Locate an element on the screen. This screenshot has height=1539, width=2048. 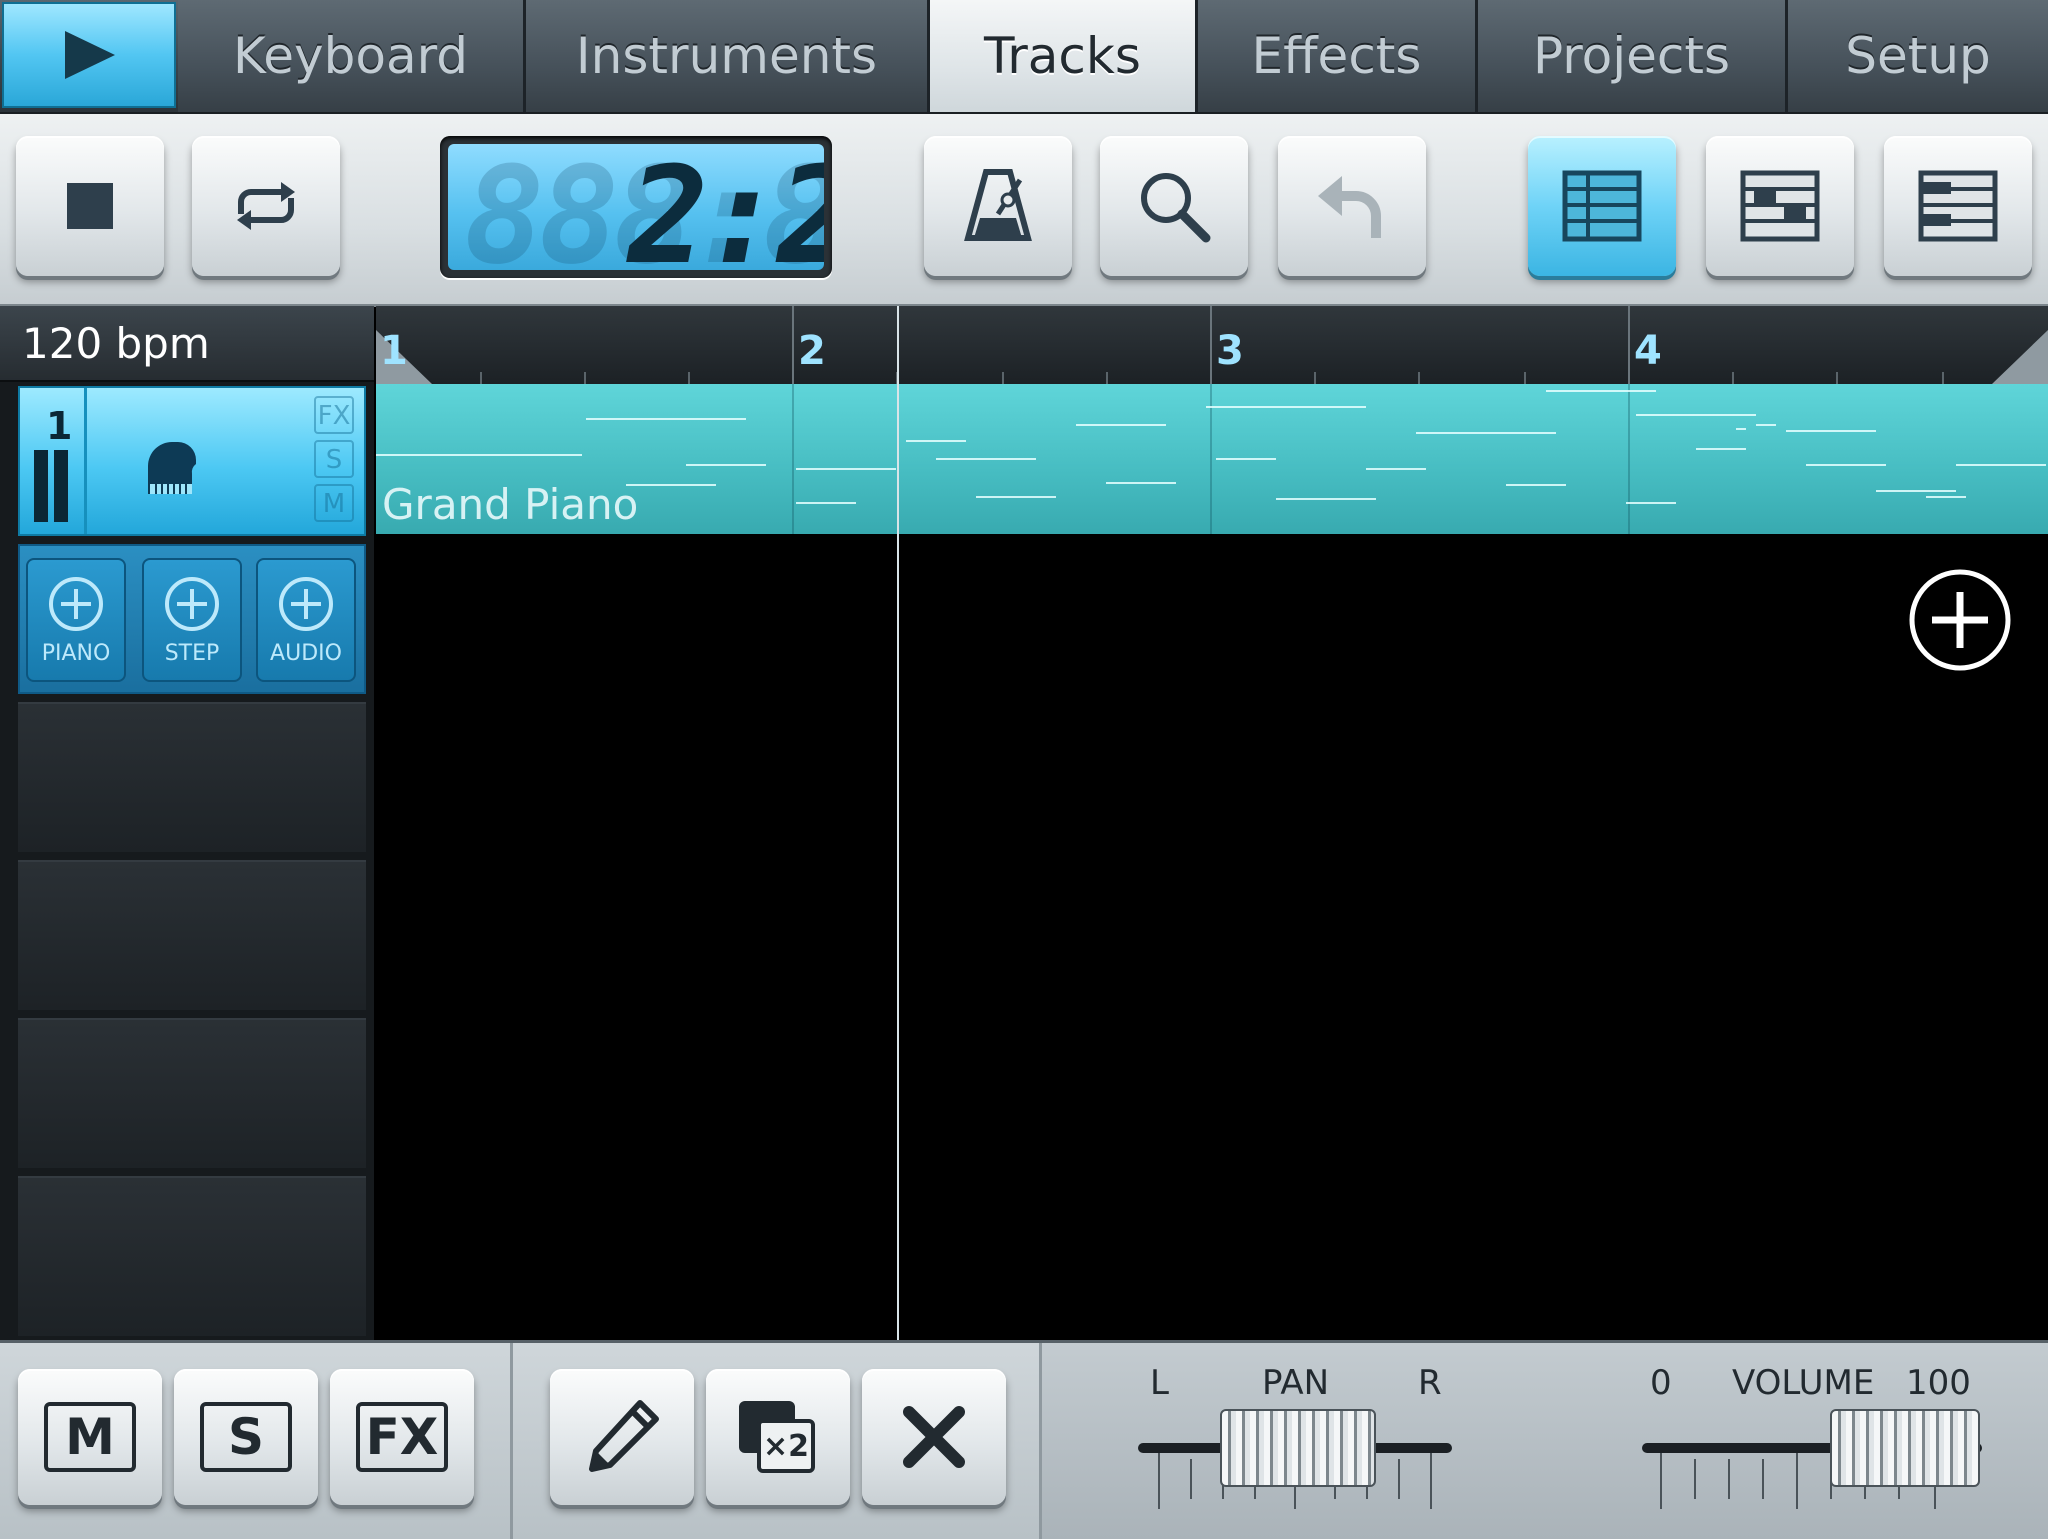
track-header-divider is located at coordinates (85, 461).